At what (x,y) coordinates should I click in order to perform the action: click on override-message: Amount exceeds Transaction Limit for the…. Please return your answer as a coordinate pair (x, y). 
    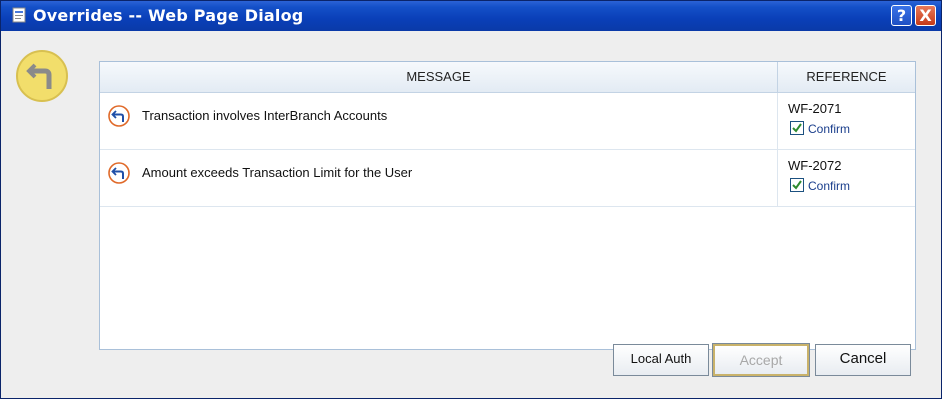
    Looking at the image, I should click on (277, 172).